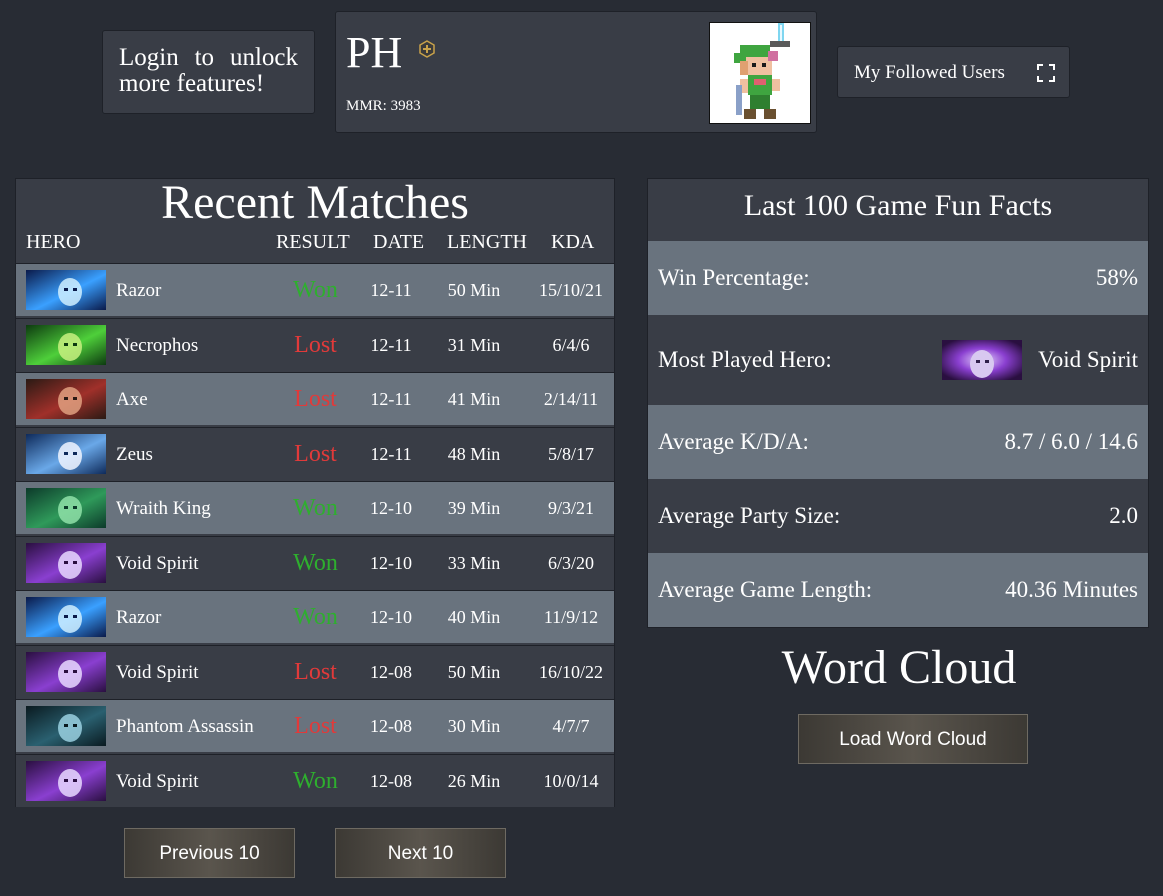 The image size is (1163, 896). I want to click on average-game-length-value: 40.36 Minutes, so click(1071, 589).